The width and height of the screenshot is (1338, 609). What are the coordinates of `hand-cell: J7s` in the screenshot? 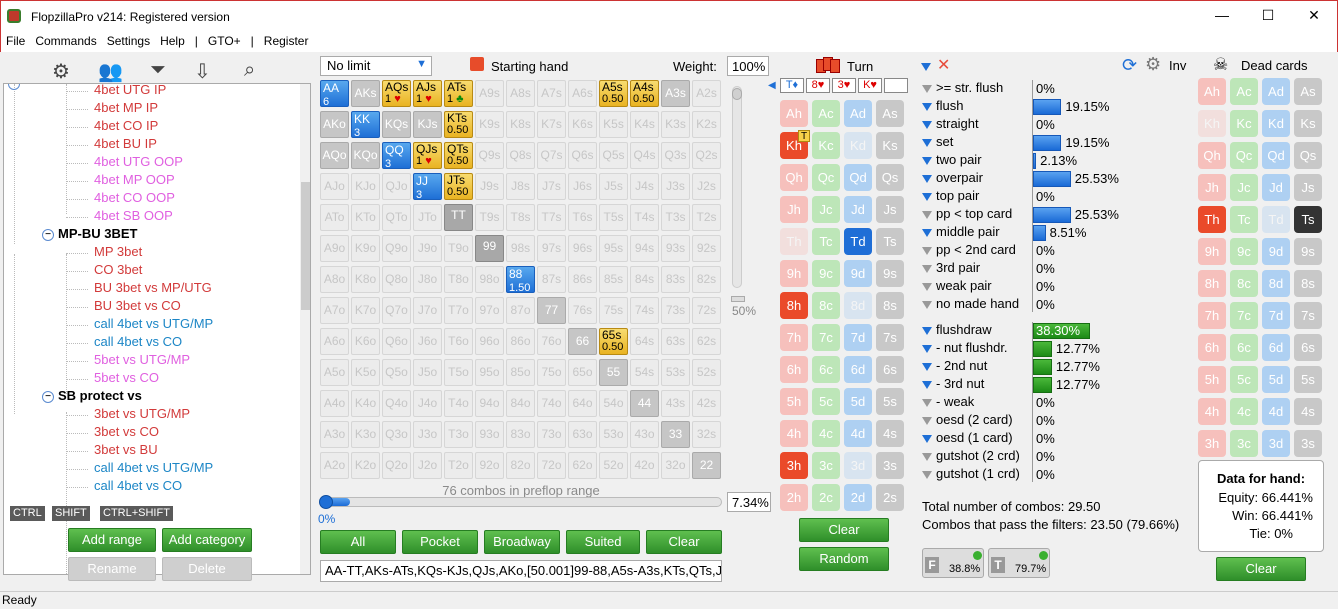 It's located at (551, 186).